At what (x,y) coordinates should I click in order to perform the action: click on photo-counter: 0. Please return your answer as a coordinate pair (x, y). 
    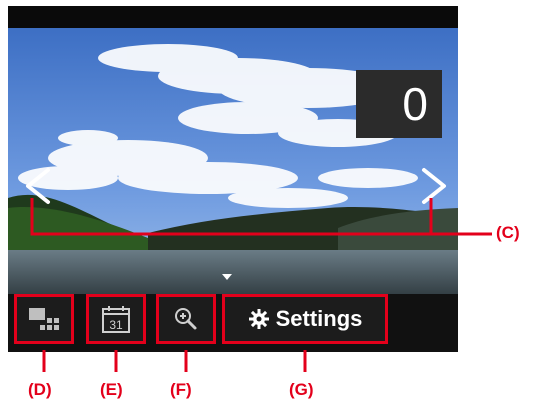
    Looking at the image, I should click on (399, 104).